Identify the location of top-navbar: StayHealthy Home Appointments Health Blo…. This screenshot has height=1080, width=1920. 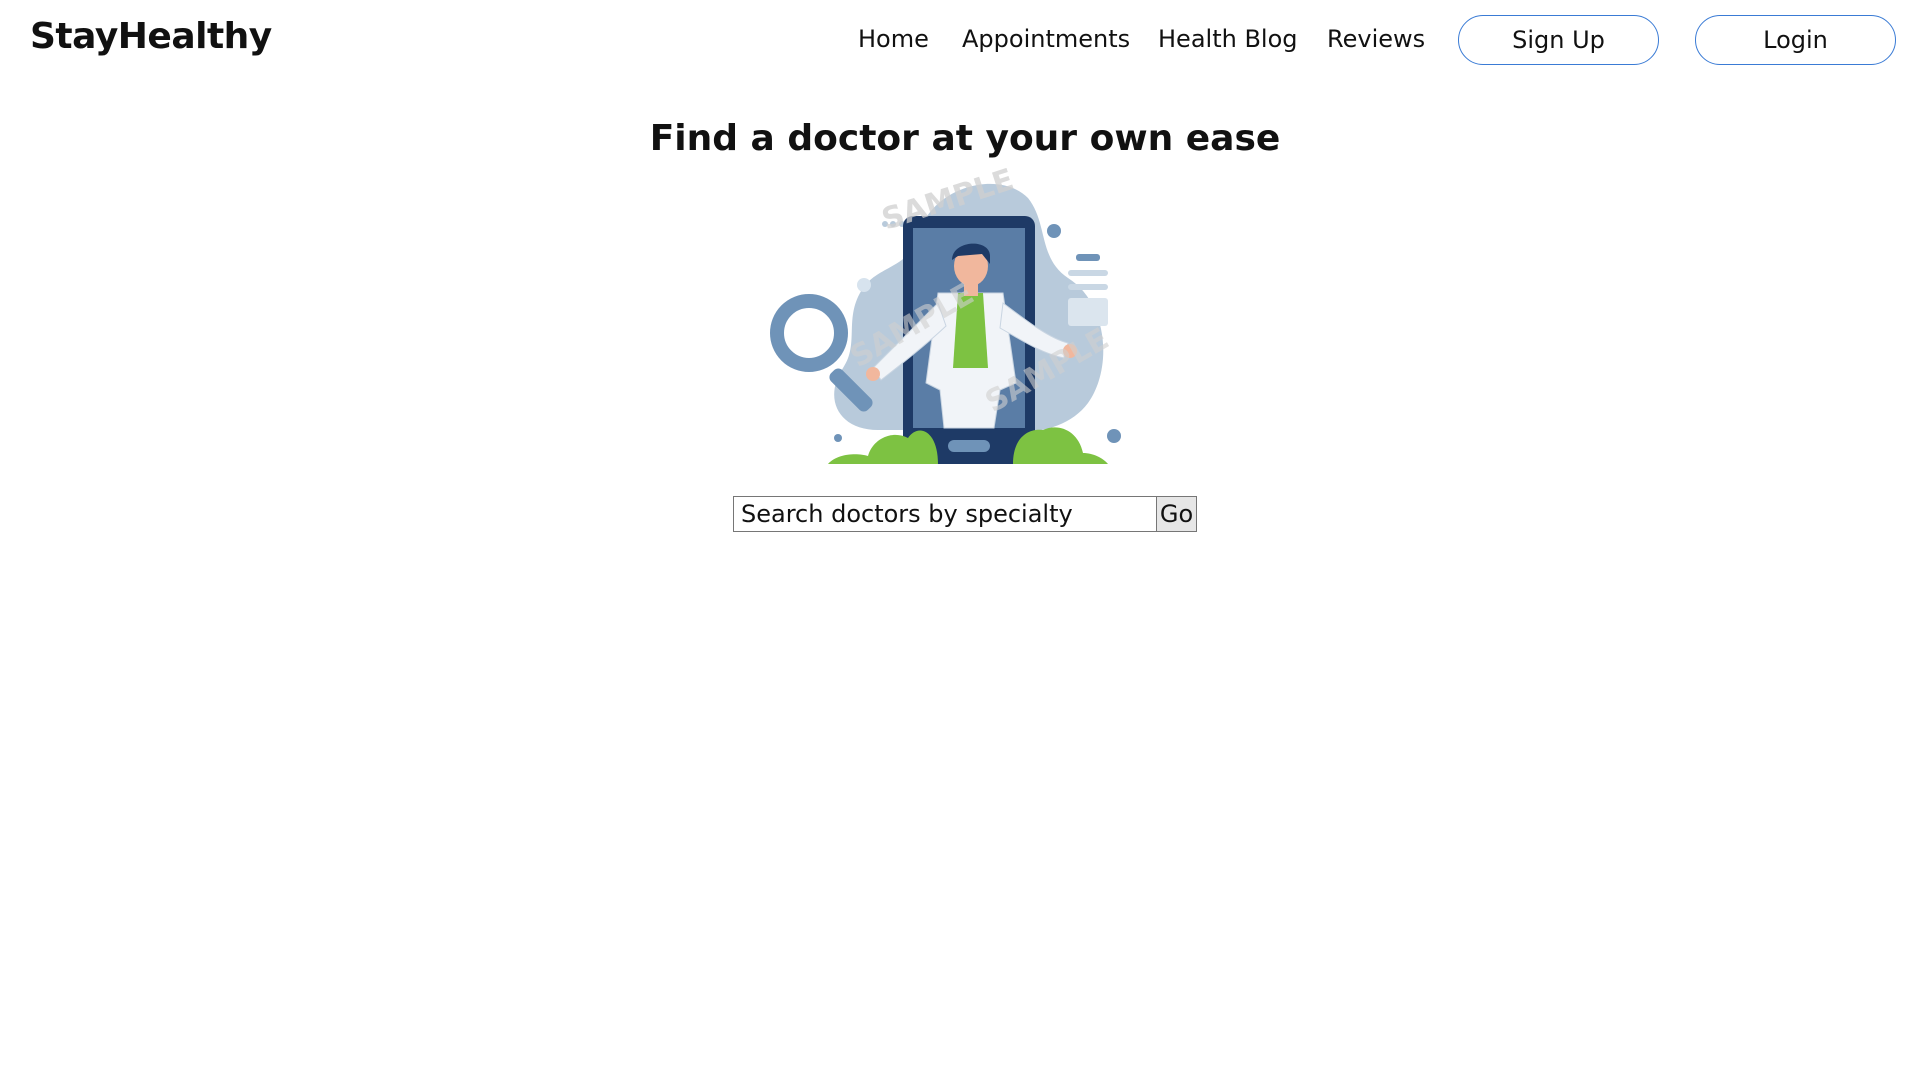
(960, 41).